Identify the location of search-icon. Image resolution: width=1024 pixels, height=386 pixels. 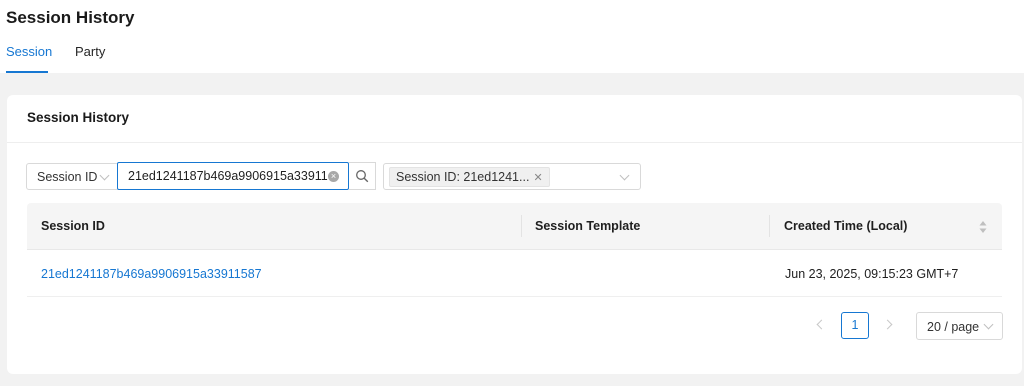
(362, 176).